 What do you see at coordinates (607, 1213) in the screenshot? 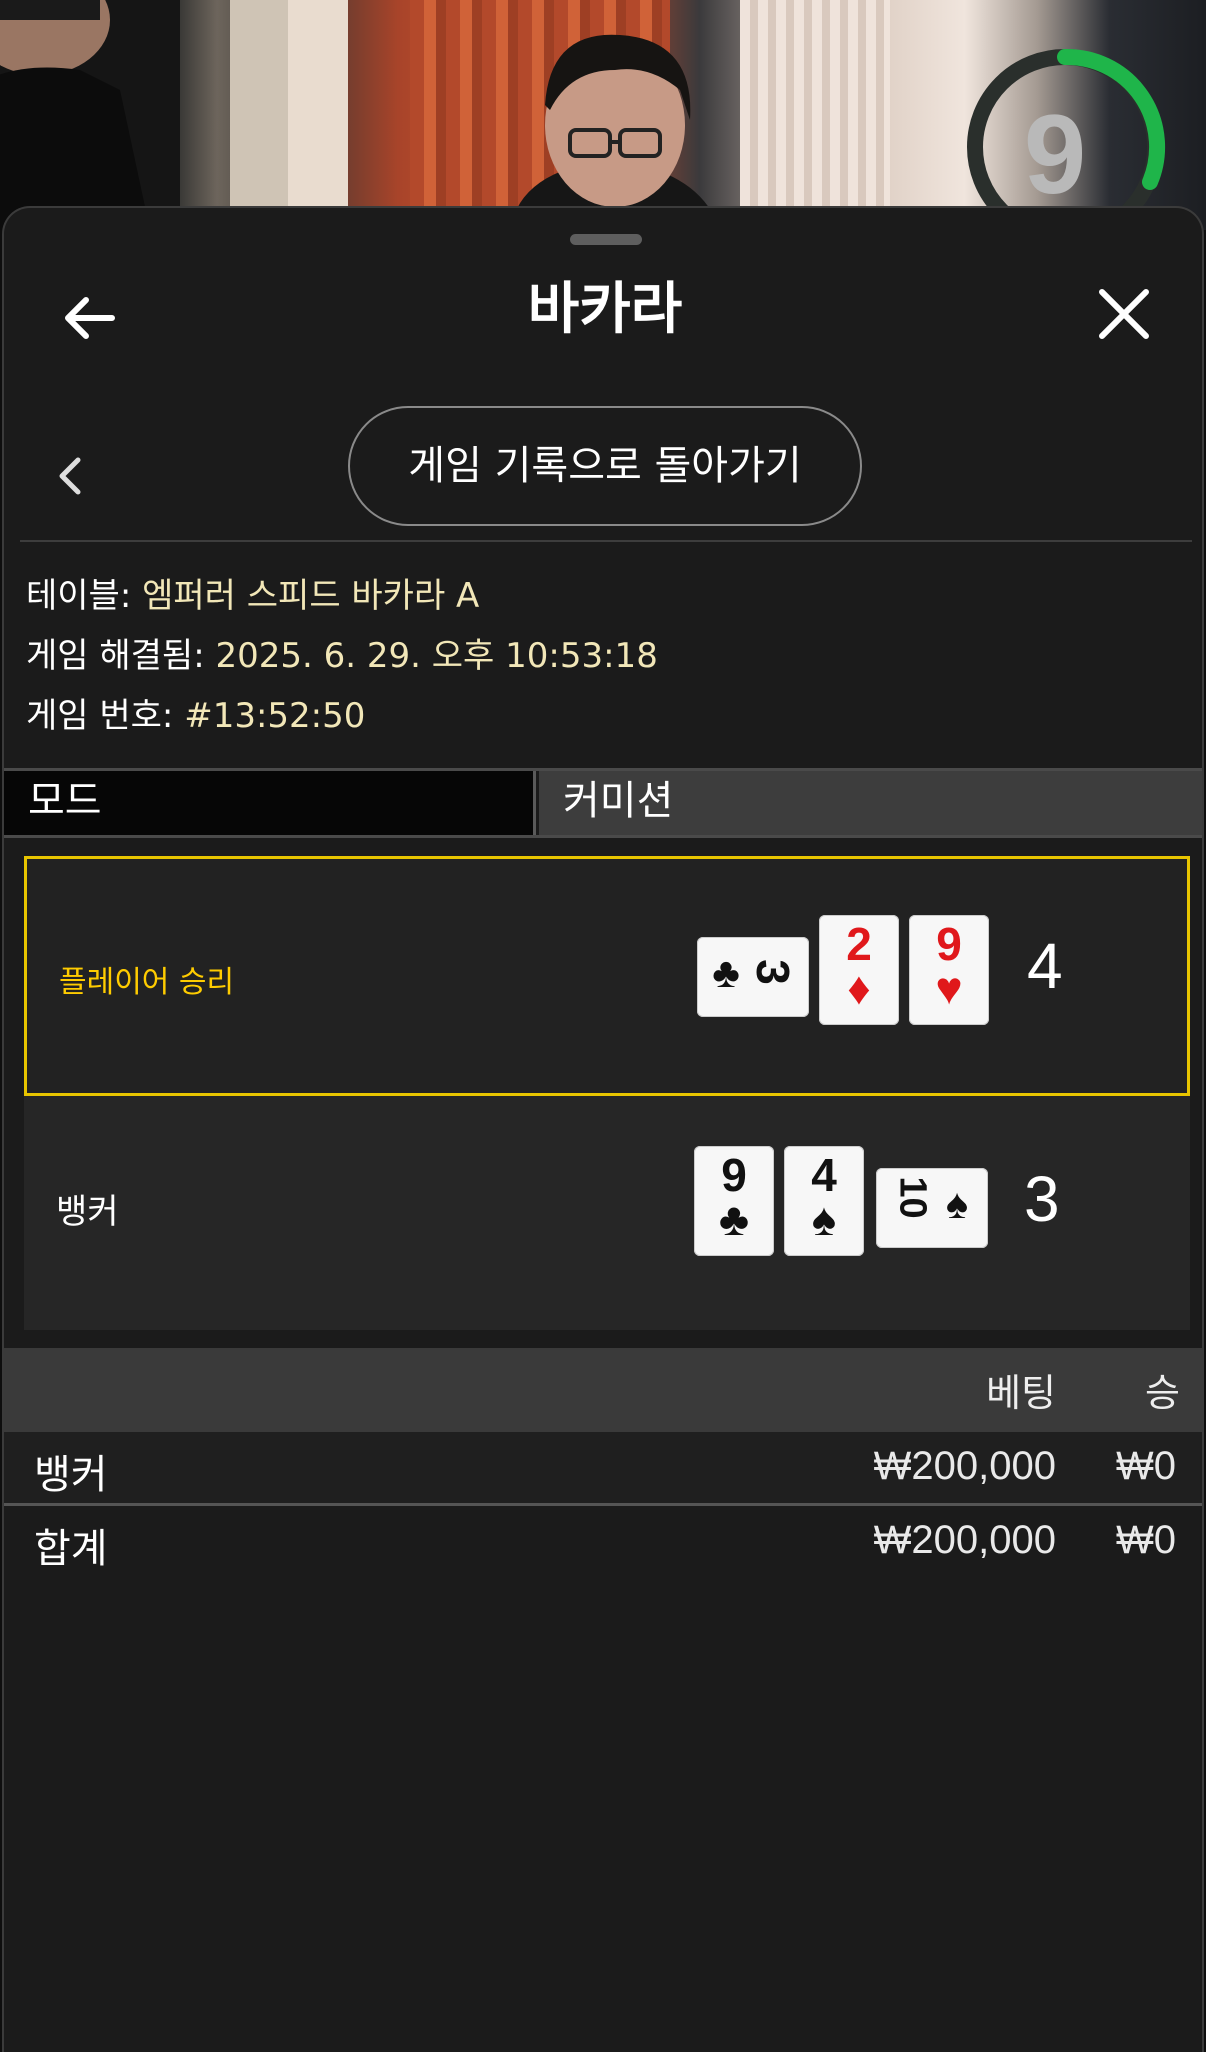
I see `banker-result-row: 뱅커 9 ♣ 4 ♠ 10 ♠ 3` at bounding box center [607, 1213].